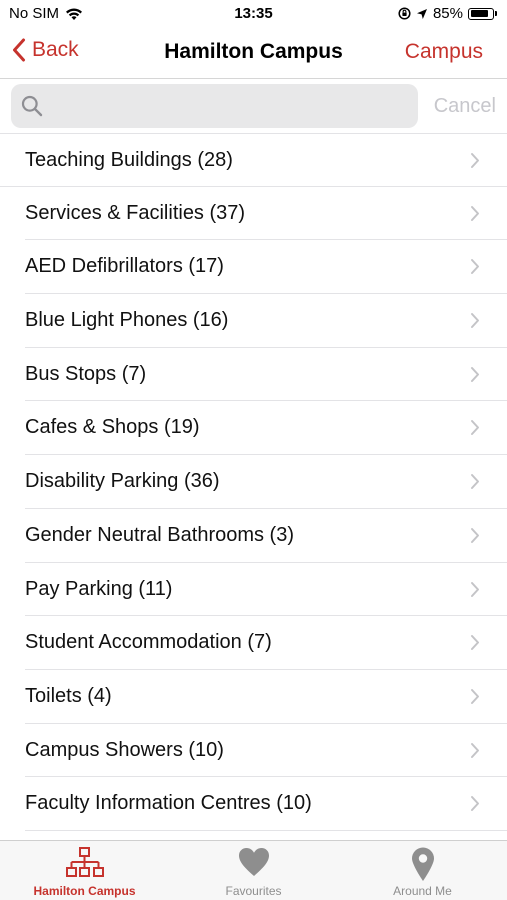  What do you see at coordinates (266, 482) in the screenshot?
I see `list-item: Disability Parking (36)` at bounding box center [266, 482].